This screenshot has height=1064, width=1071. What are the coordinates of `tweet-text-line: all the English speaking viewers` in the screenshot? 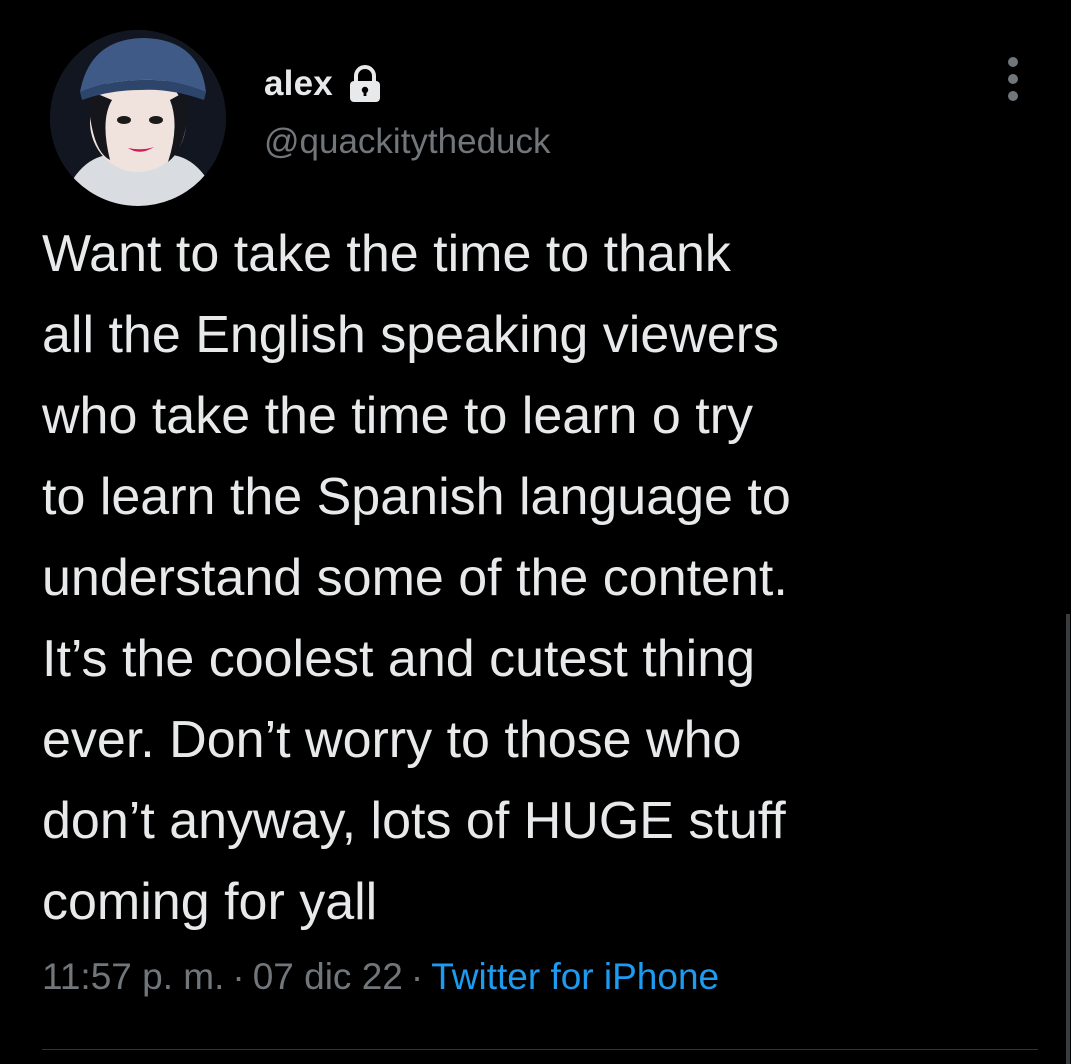 It's located at (411, 335).